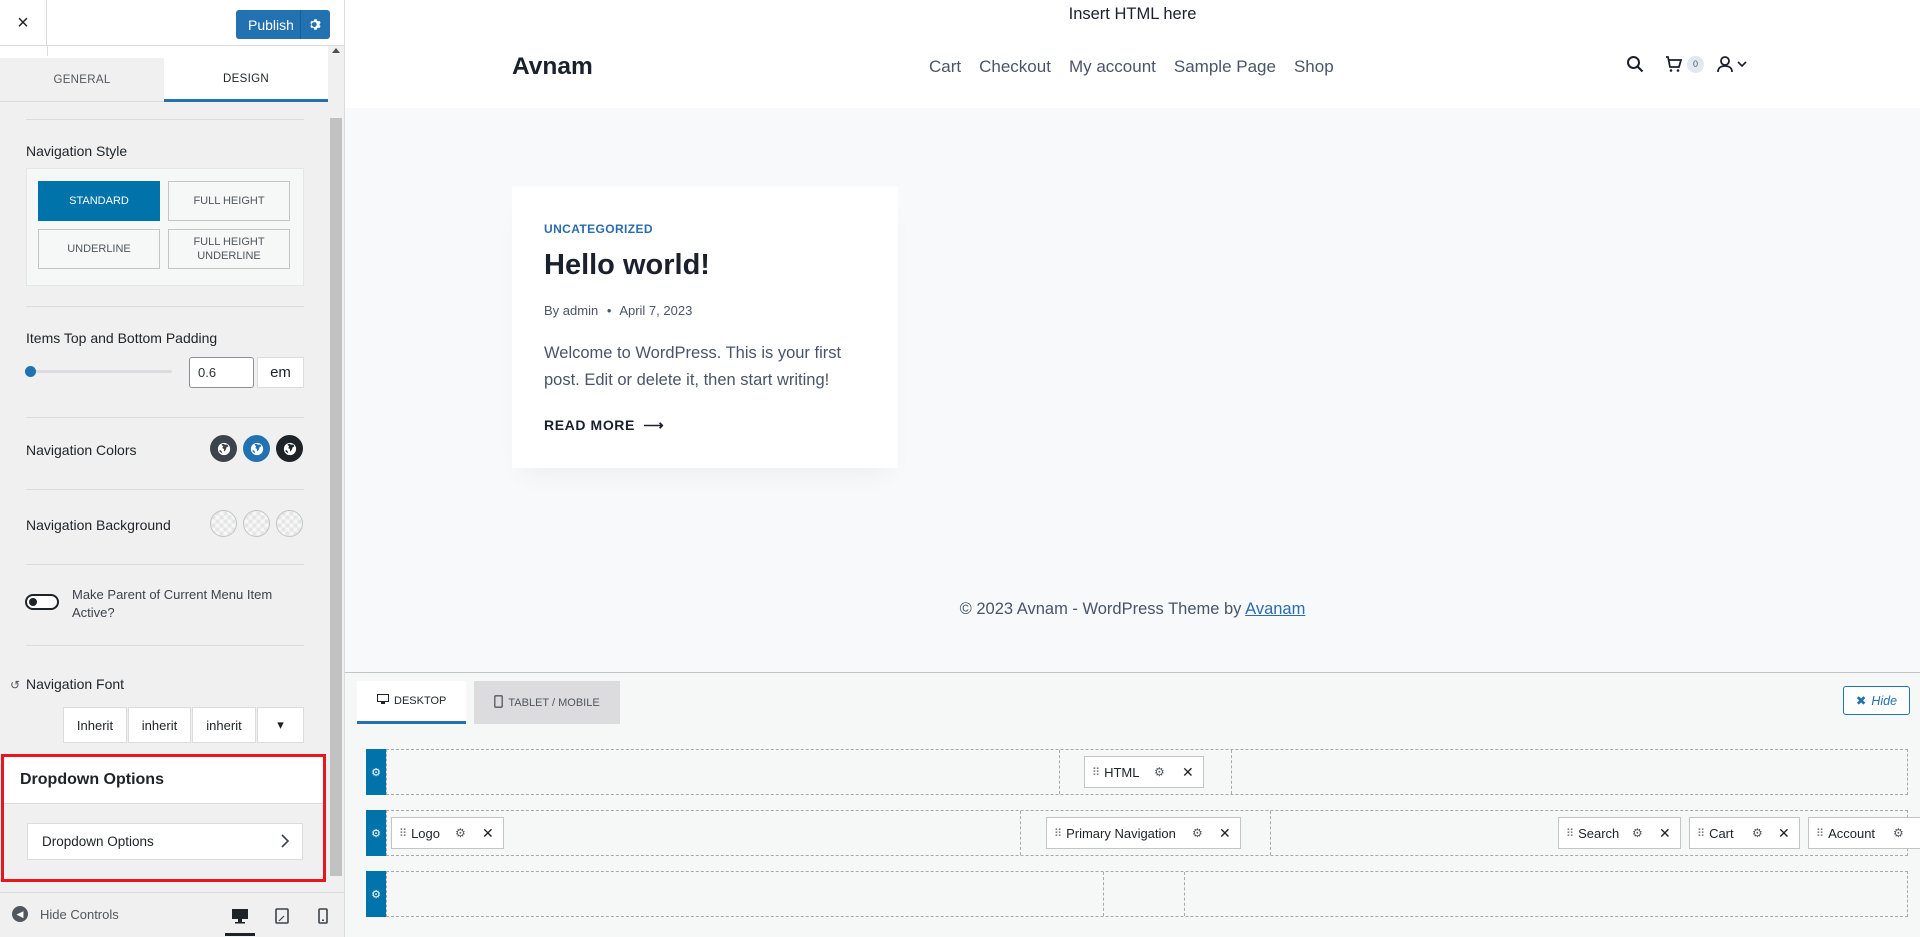 Image resolution: width=1920 pixels, height=937 pixels. I want to click on cart-count-badge: 0, so click(1695, 64).